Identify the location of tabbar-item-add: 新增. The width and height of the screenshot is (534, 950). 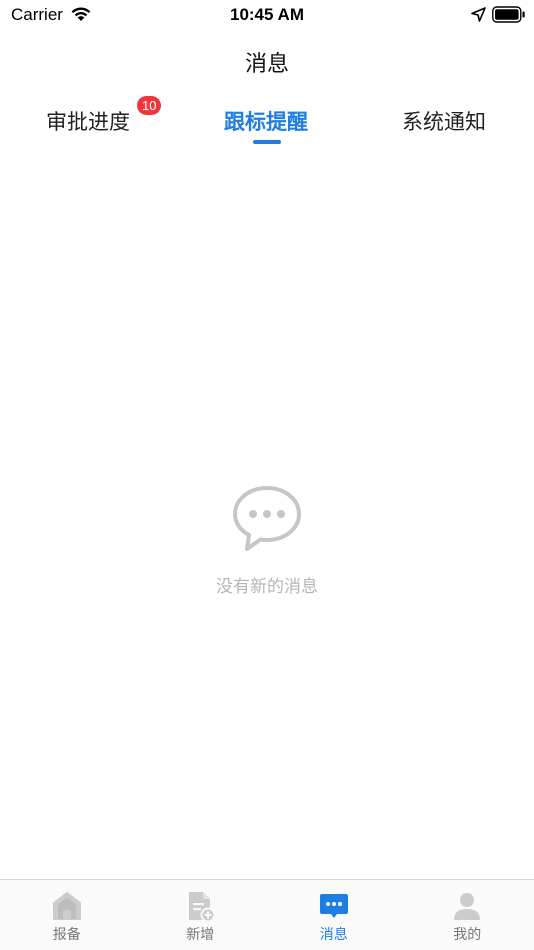
(201, 915).